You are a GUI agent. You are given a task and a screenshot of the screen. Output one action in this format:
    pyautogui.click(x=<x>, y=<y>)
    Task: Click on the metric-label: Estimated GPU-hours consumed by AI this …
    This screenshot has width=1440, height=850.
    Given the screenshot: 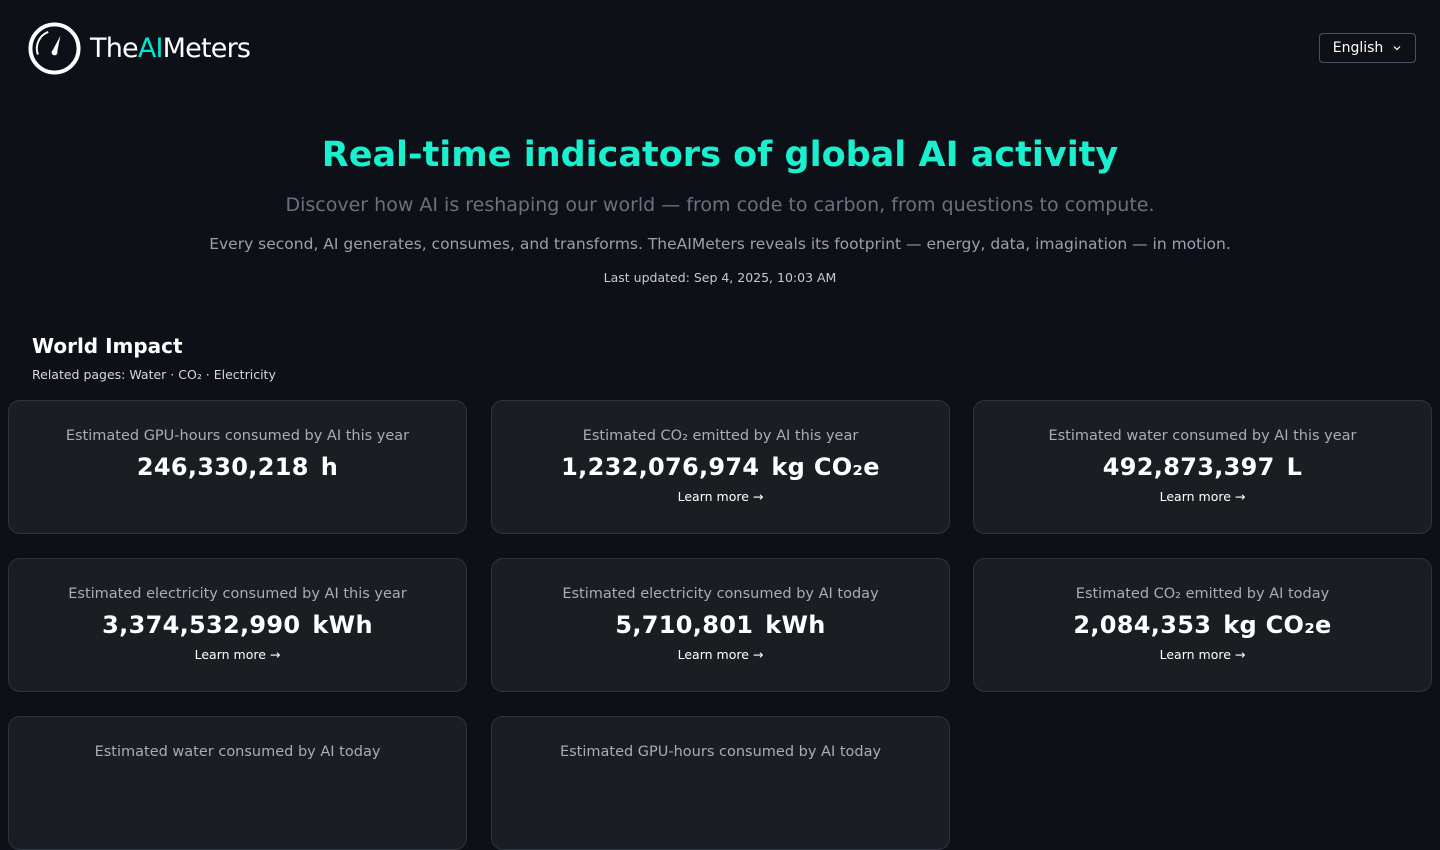 What is the action you would take?
    pyautogui.click(x=237, y=436)
    